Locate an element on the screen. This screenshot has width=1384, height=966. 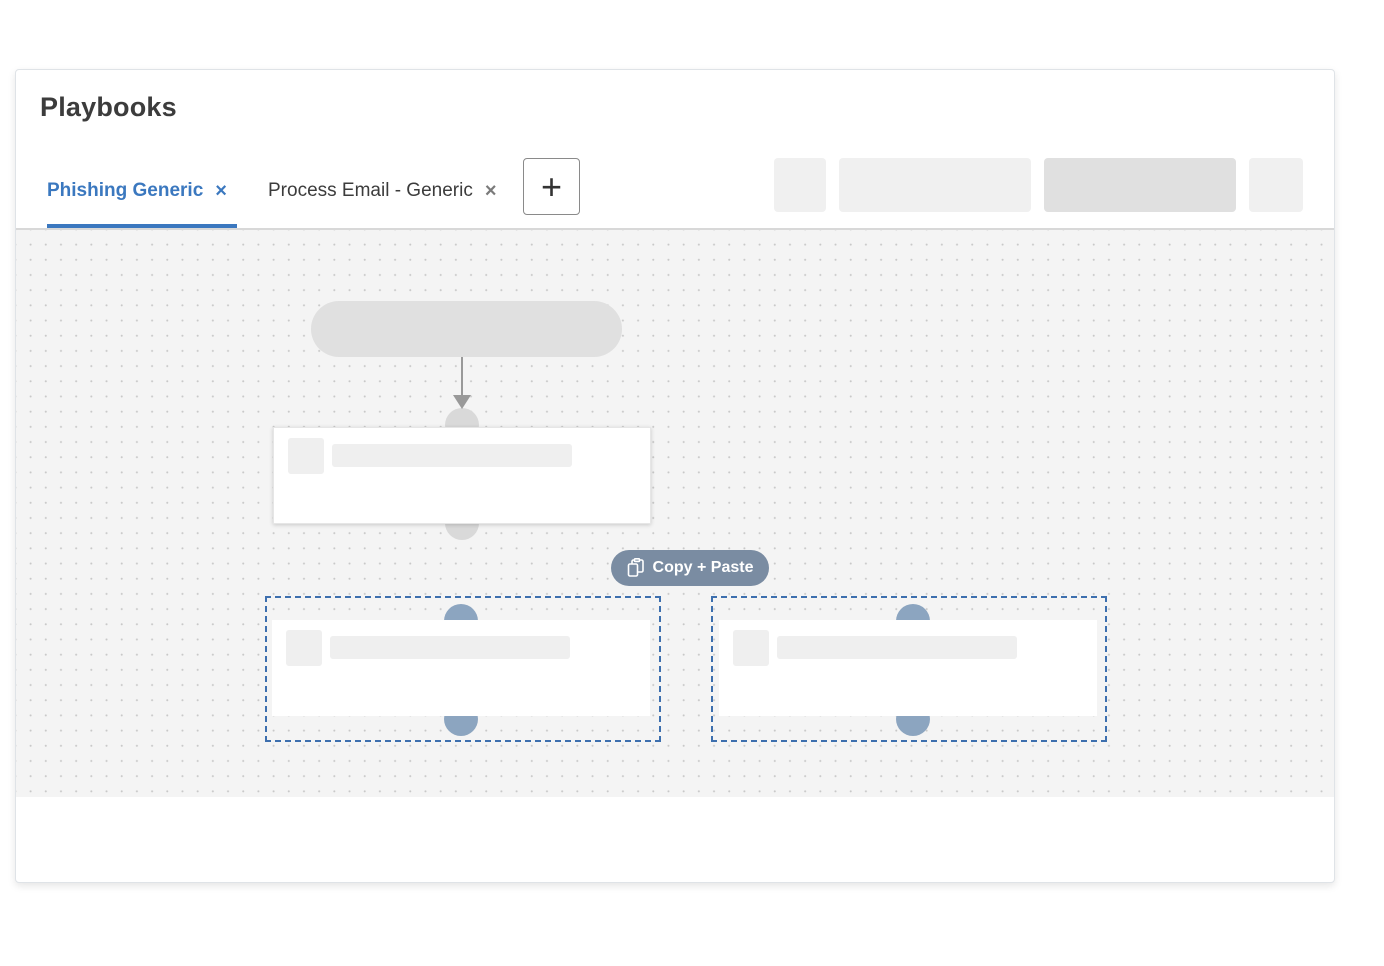
clipboard-copy-icon is located at coordinates (636, 568).